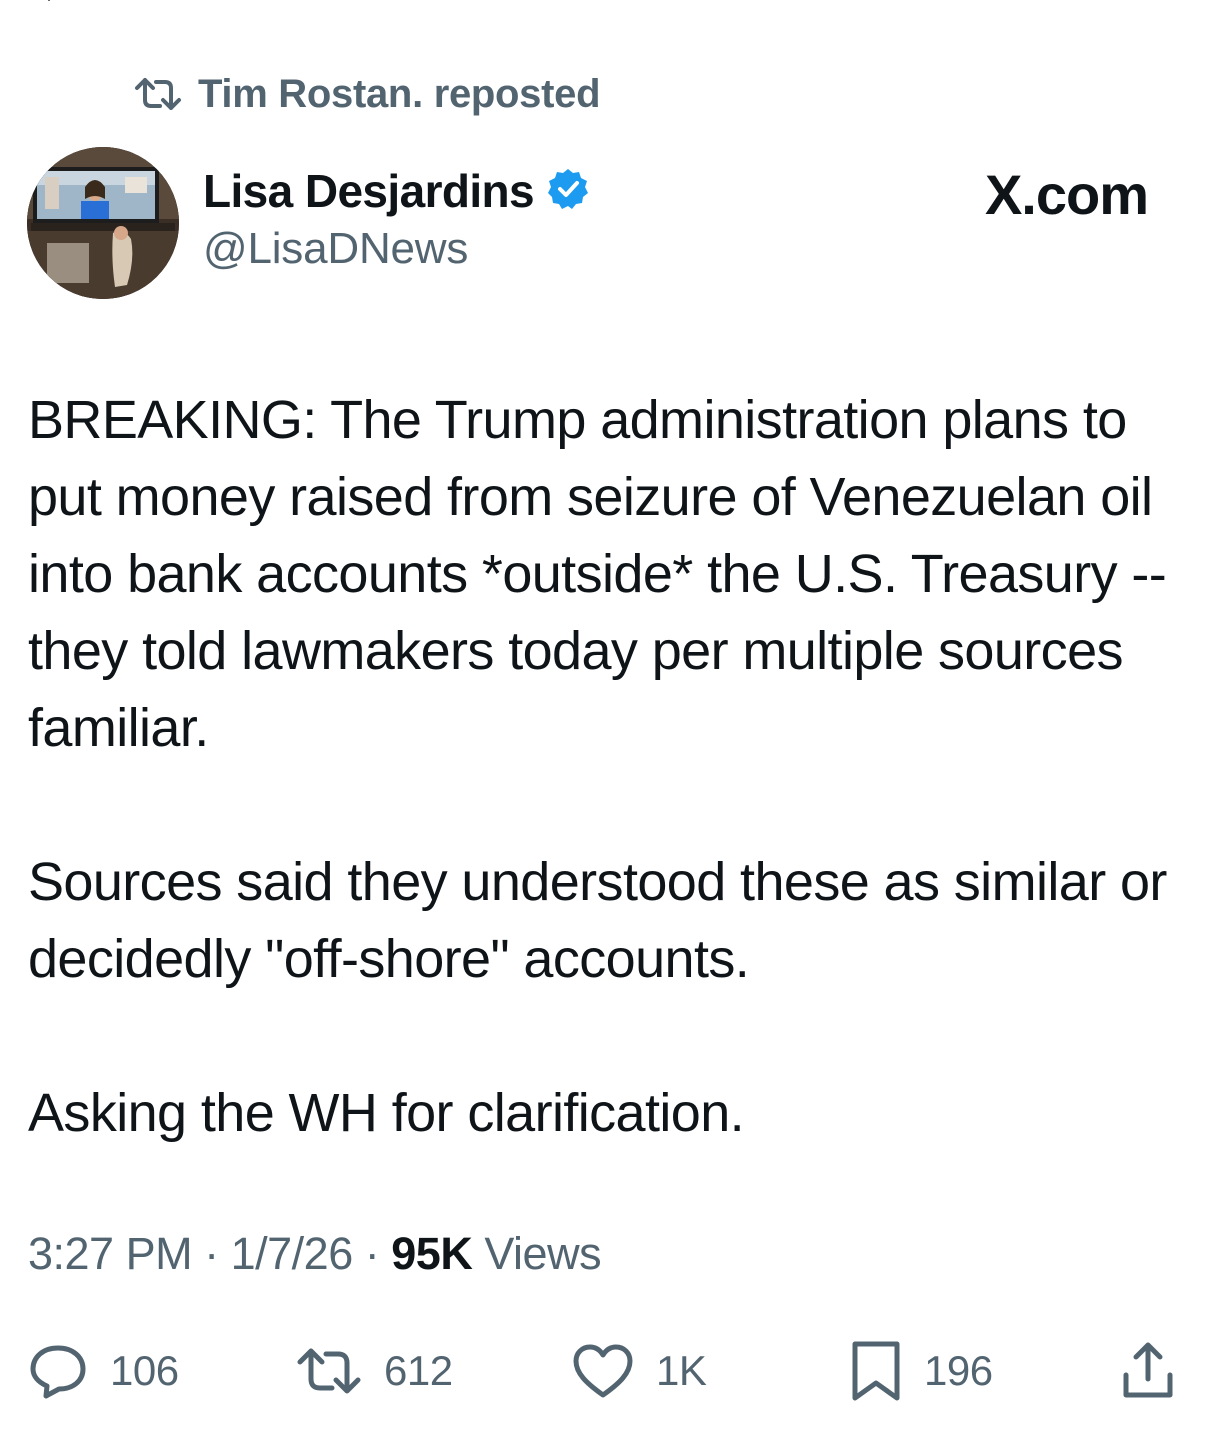 The image size is (1206, 1452). I want to click on repost-banner-text: Tim Rostan. reposted, so click(399, 93).